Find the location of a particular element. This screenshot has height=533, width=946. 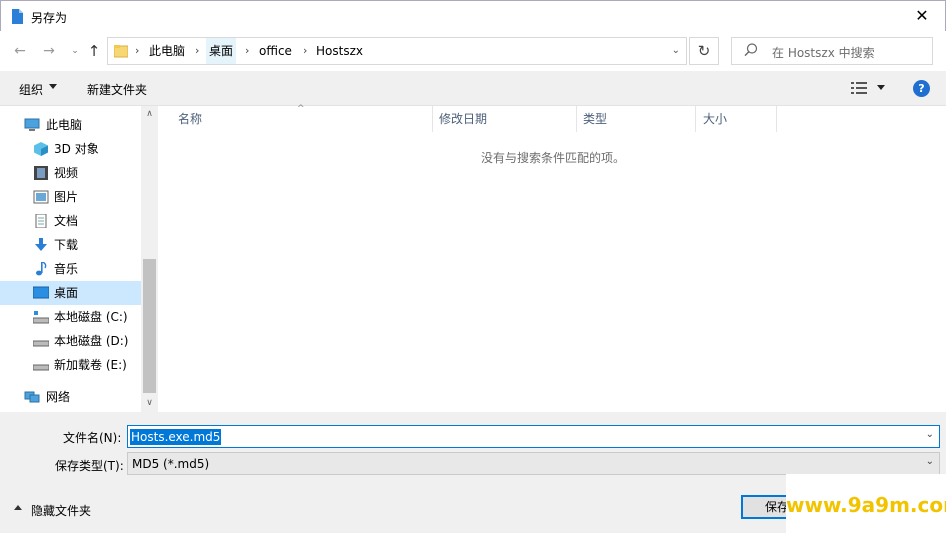

address-bar: › 此电脑 › 桌面 › office › Hostszx ⌄ is located at coordinates (397, 51).